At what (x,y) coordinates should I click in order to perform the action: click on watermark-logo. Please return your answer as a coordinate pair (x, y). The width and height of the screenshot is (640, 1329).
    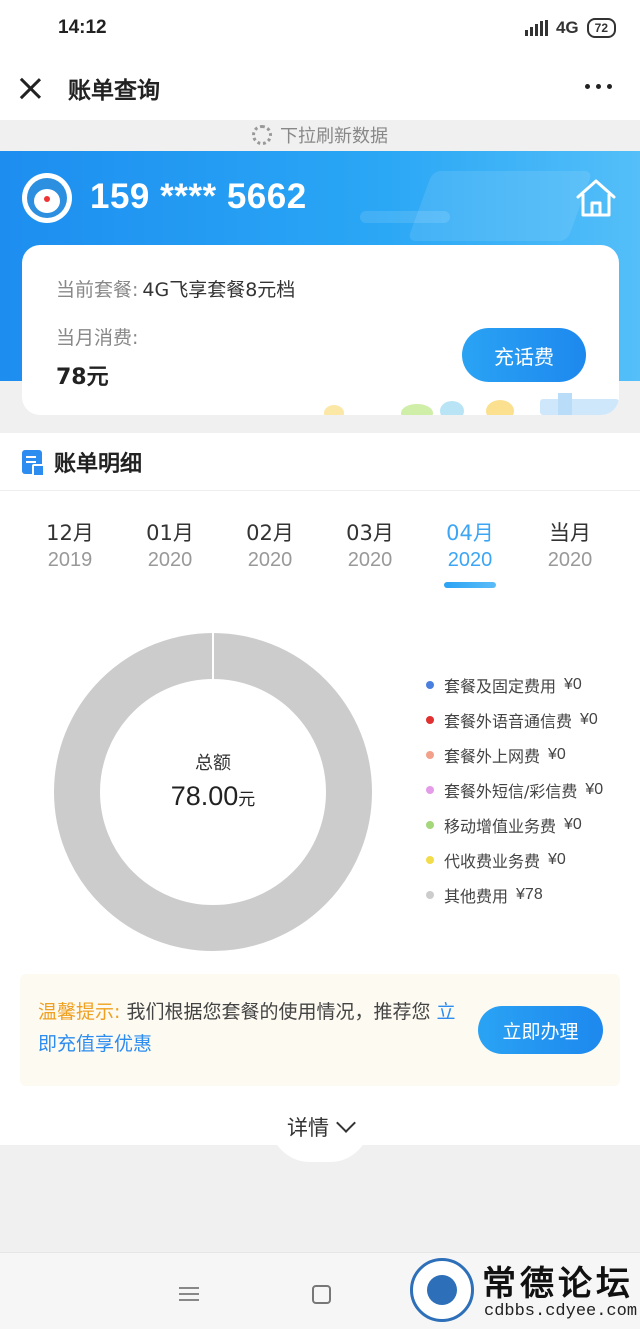
    Looking at the image, I should click on (442, 1290).